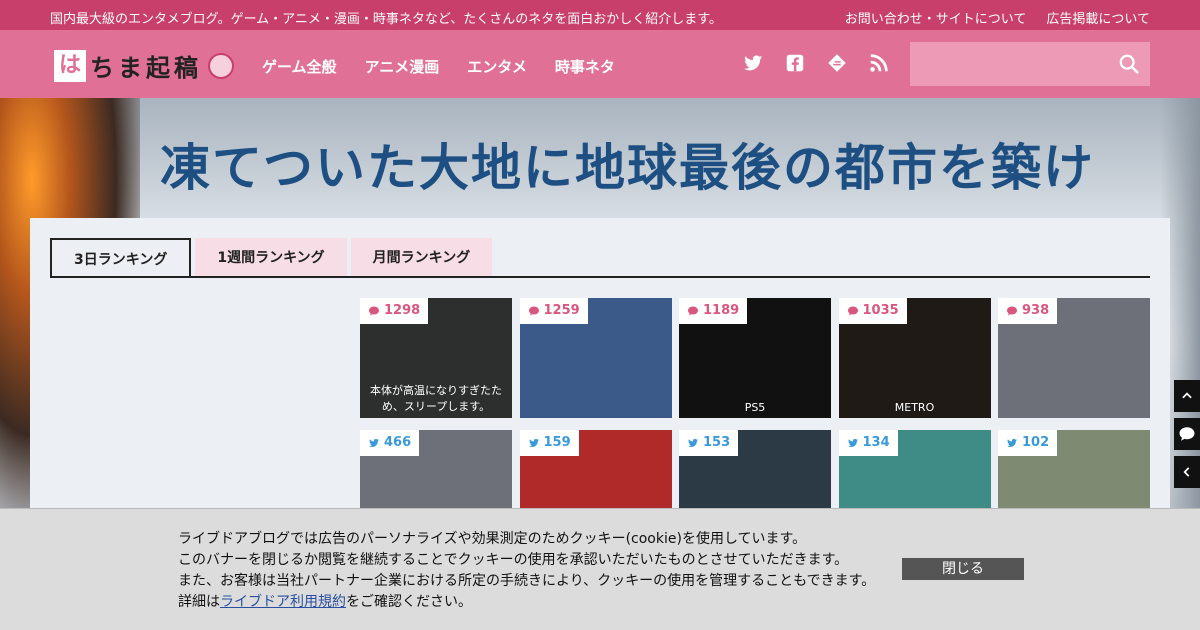 The width and height of the screenshot is (1200, 630). What do you see at coordinates (585, 66) in the screenshot?
I see `nav-current-events: 時事ネタ` at bounding box center [585, 66].